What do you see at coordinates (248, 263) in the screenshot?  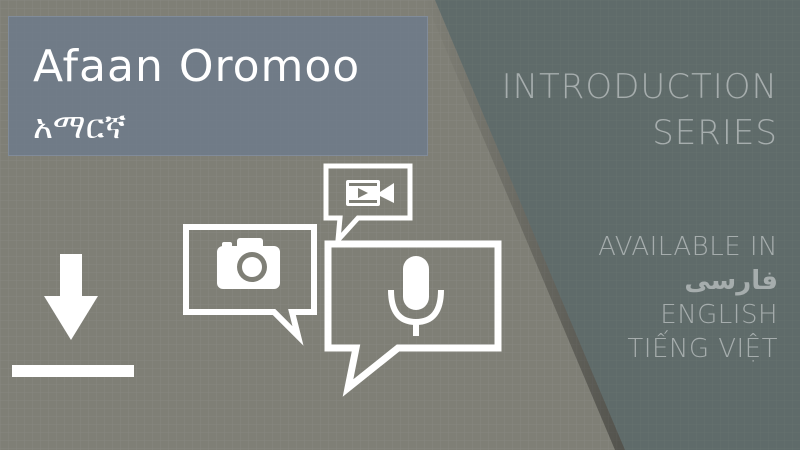 I see `camera-icon` at bounding box center [248, 263].